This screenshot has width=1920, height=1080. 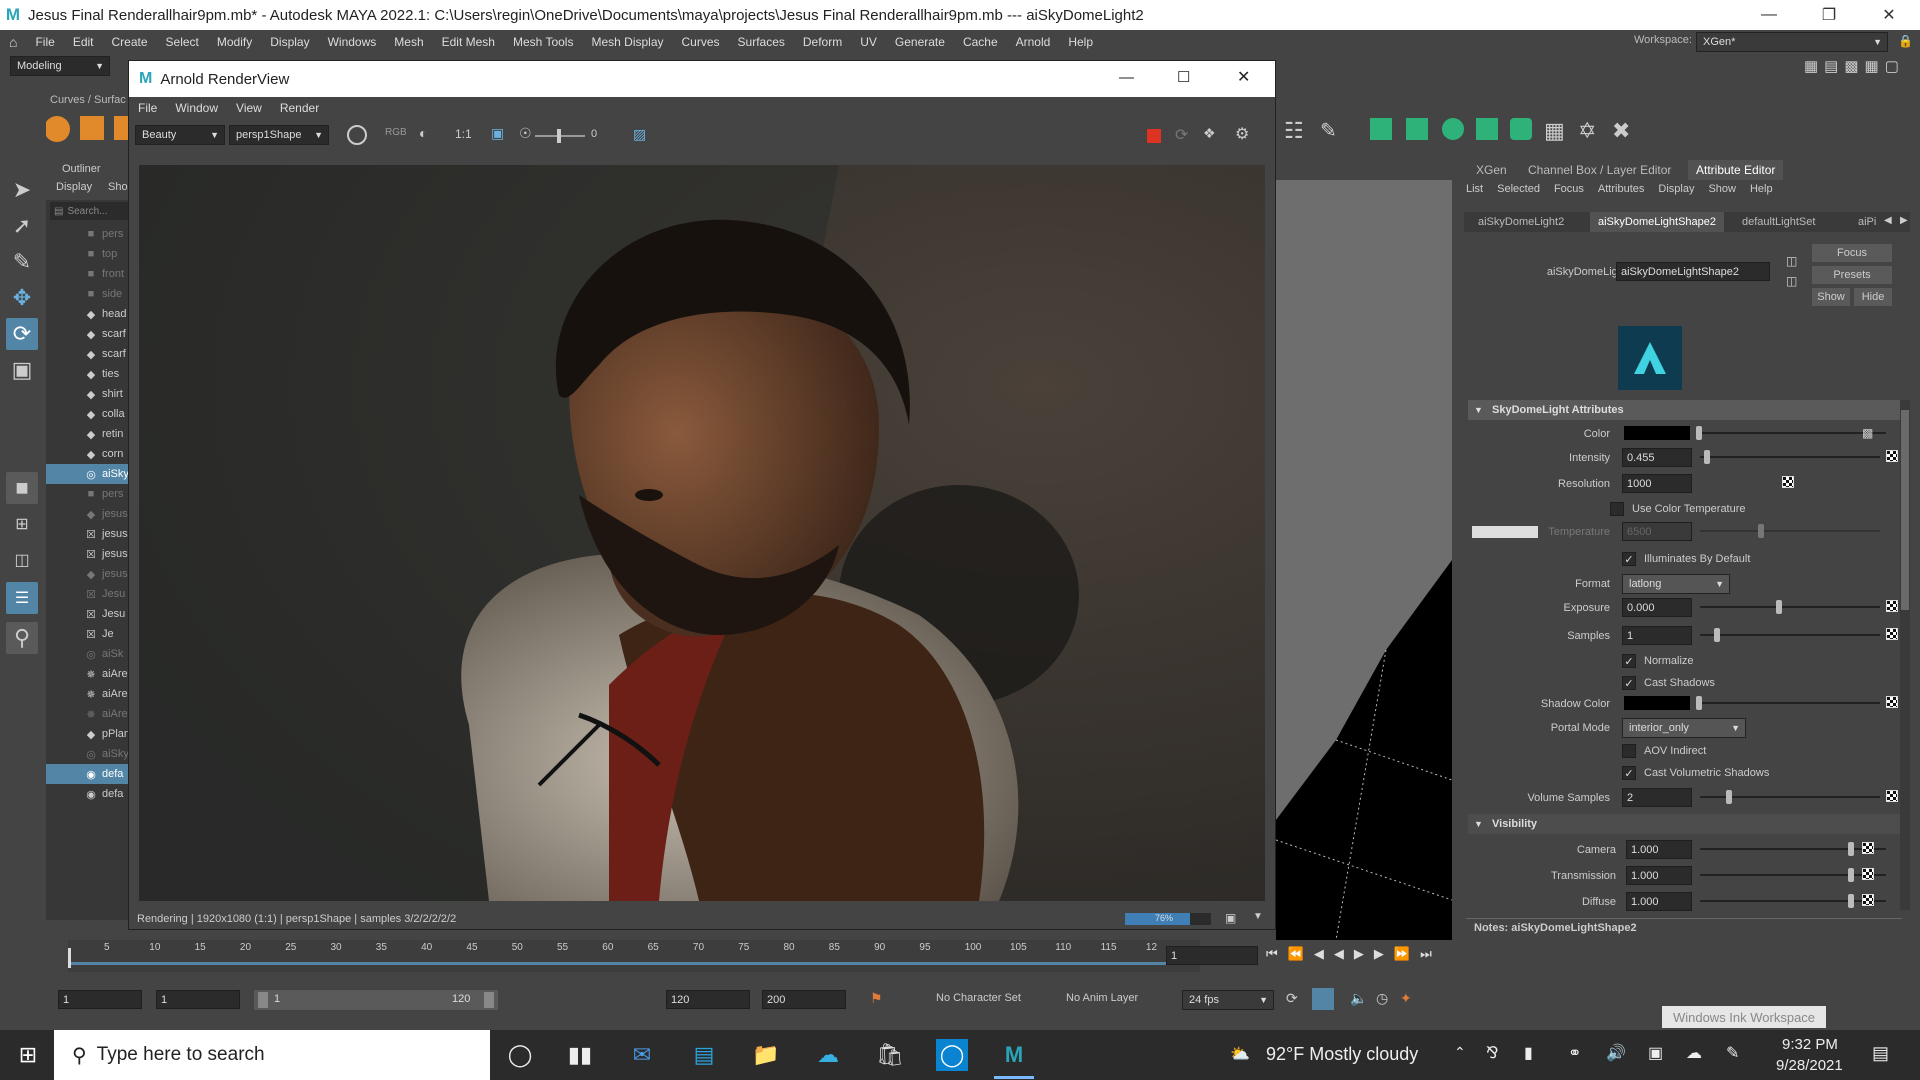 I want to click on loop-icon: ⟳, so click(x=1292, y=998).